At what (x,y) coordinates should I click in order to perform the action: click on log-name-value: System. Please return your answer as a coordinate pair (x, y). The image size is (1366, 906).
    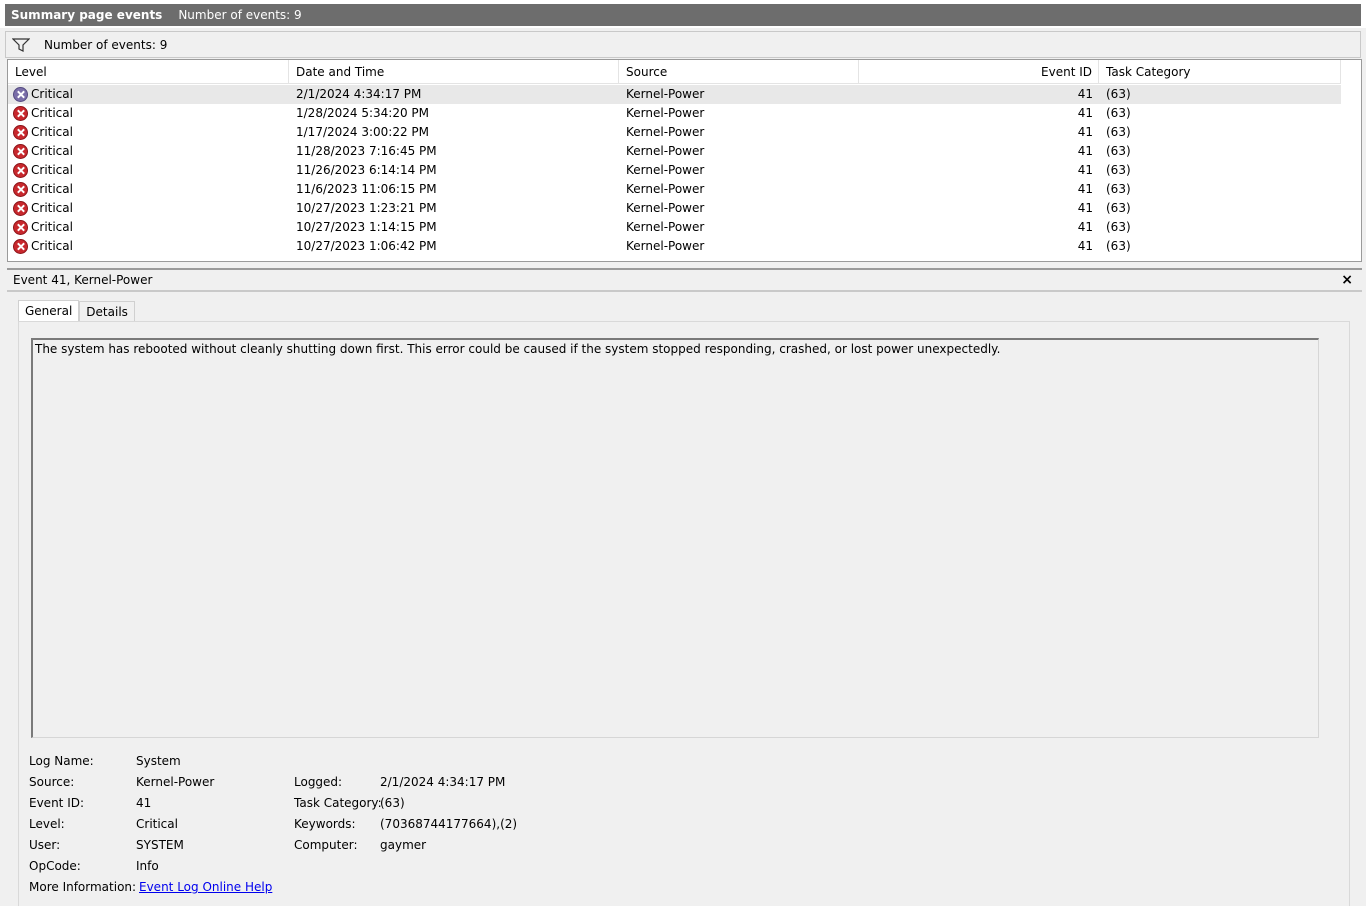
    Looking at the image, I should click on (158, 761).